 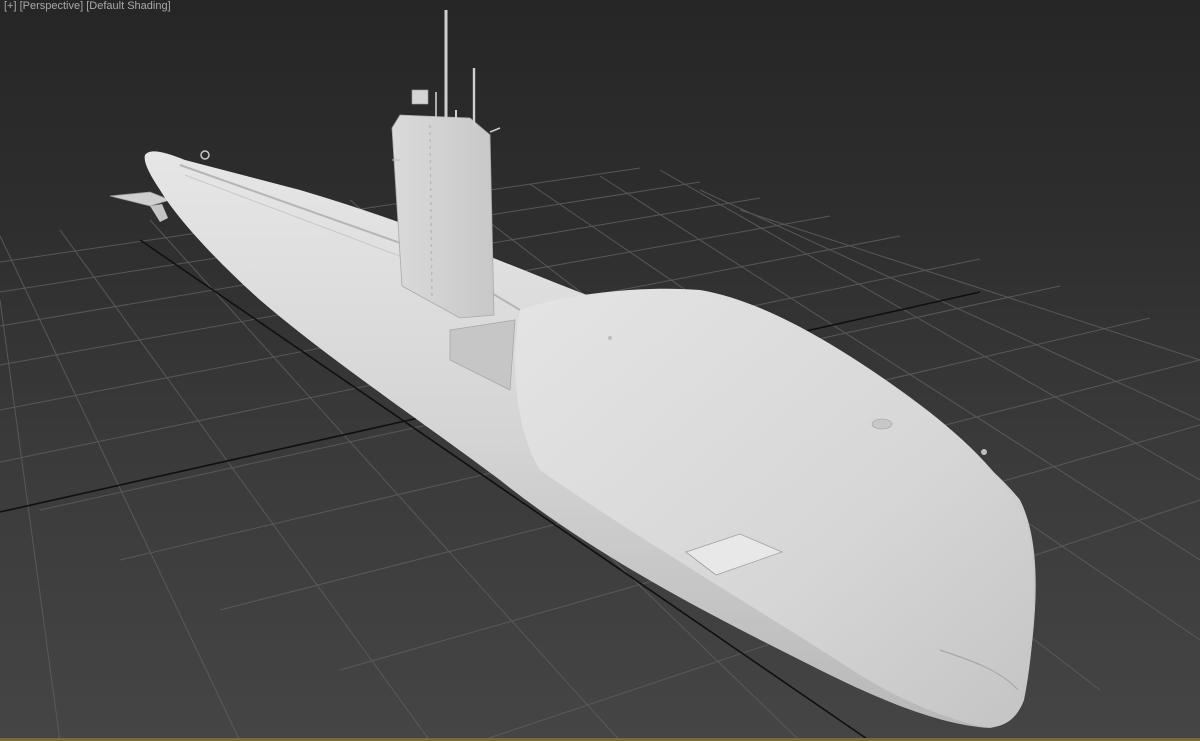 I want to click on sail, so click(x=443, y=216).